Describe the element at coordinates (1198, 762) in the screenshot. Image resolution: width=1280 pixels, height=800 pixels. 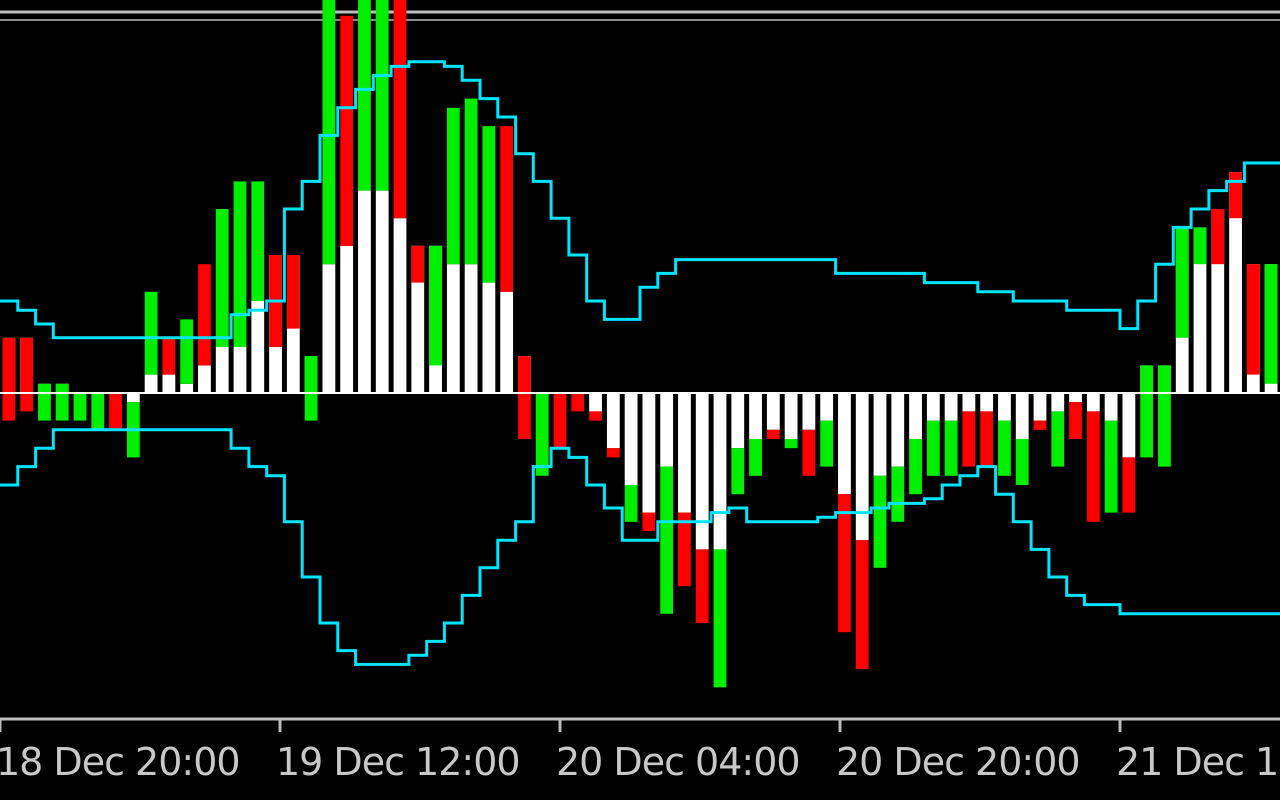
I see `x-tick-label: 21 Dec 12:00` at that location.